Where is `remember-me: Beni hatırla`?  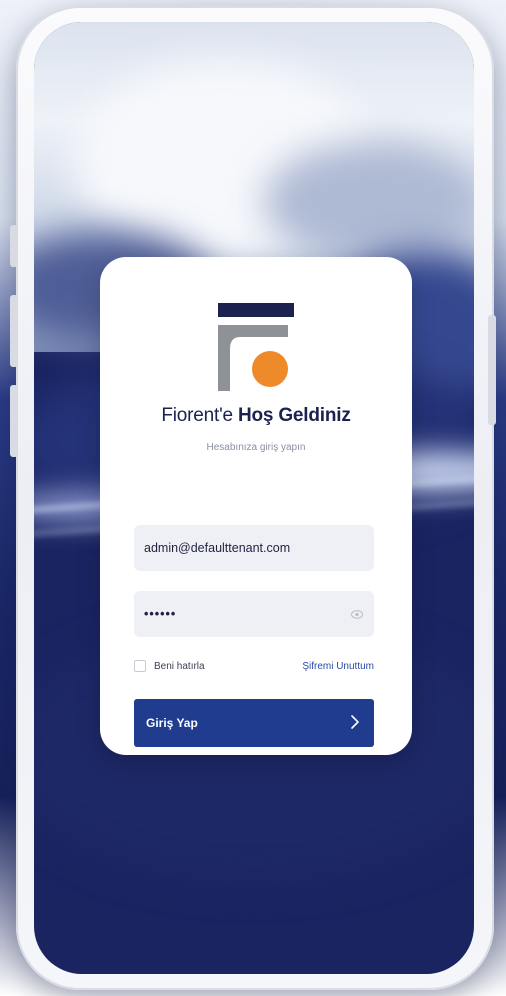
remember-me: Beni hatırla is located at coordinates (169, 666).